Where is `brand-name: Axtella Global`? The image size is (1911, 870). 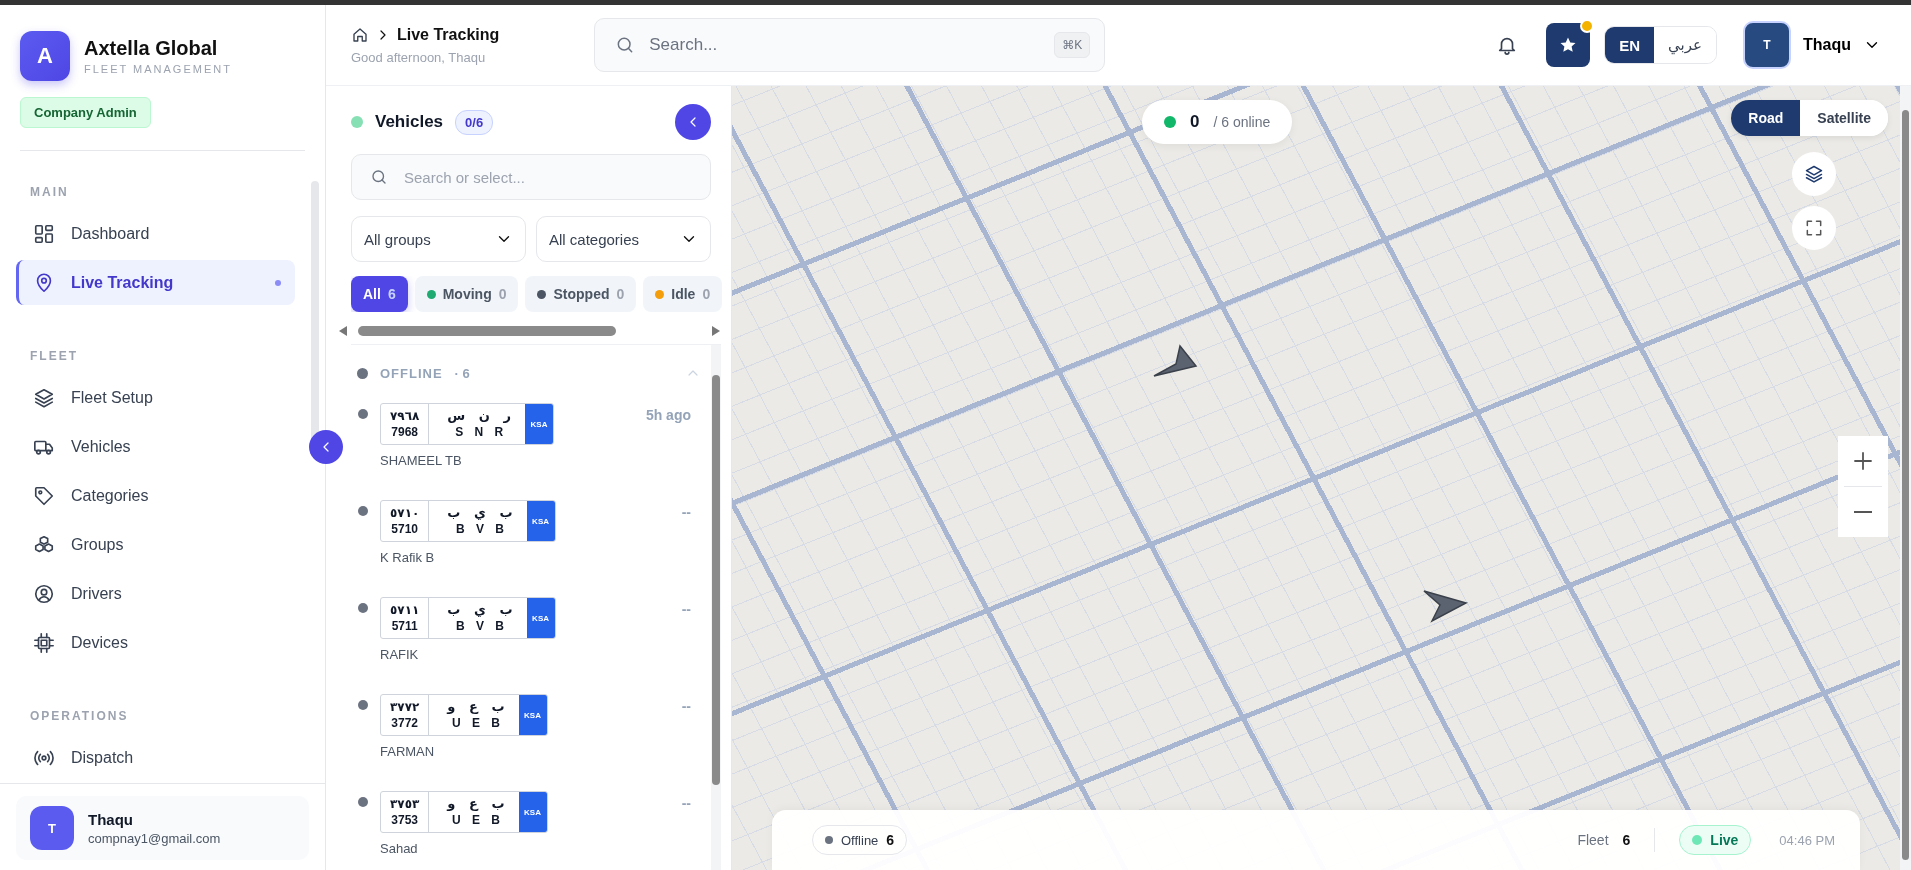 brand-name: Axtella Global is located at coordinates (151, 48).